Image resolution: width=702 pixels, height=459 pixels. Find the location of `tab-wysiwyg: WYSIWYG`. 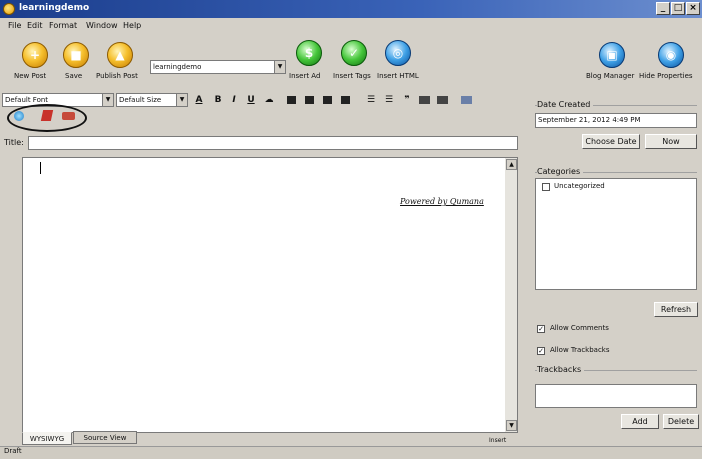

tab-wysiwyg: WYSIWYG is located at coordinates (47, 438).